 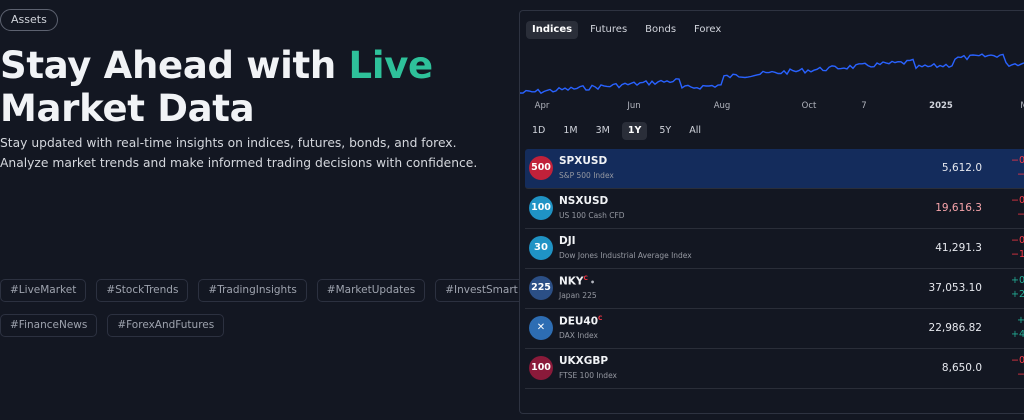 I want to click on symbol-ticker: NSXUSD, so click(x=583, y=201).